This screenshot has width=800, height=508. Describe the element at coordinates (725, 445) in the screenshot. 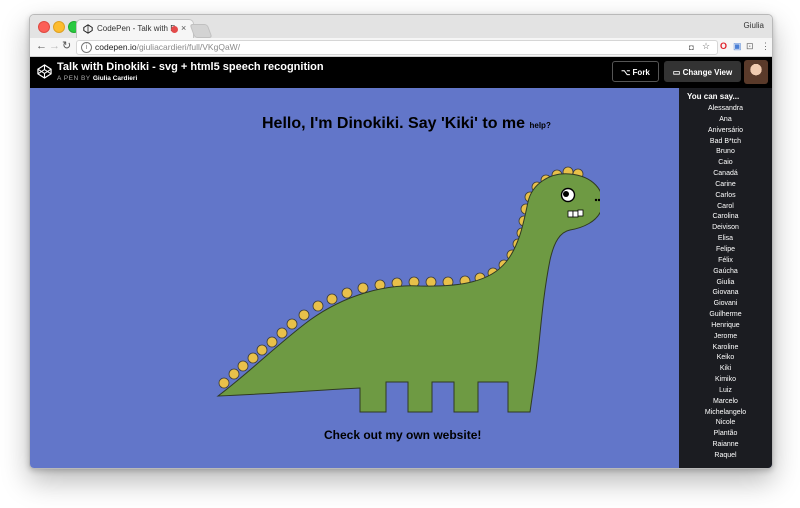

I see `list-item: Raianne` at that location.